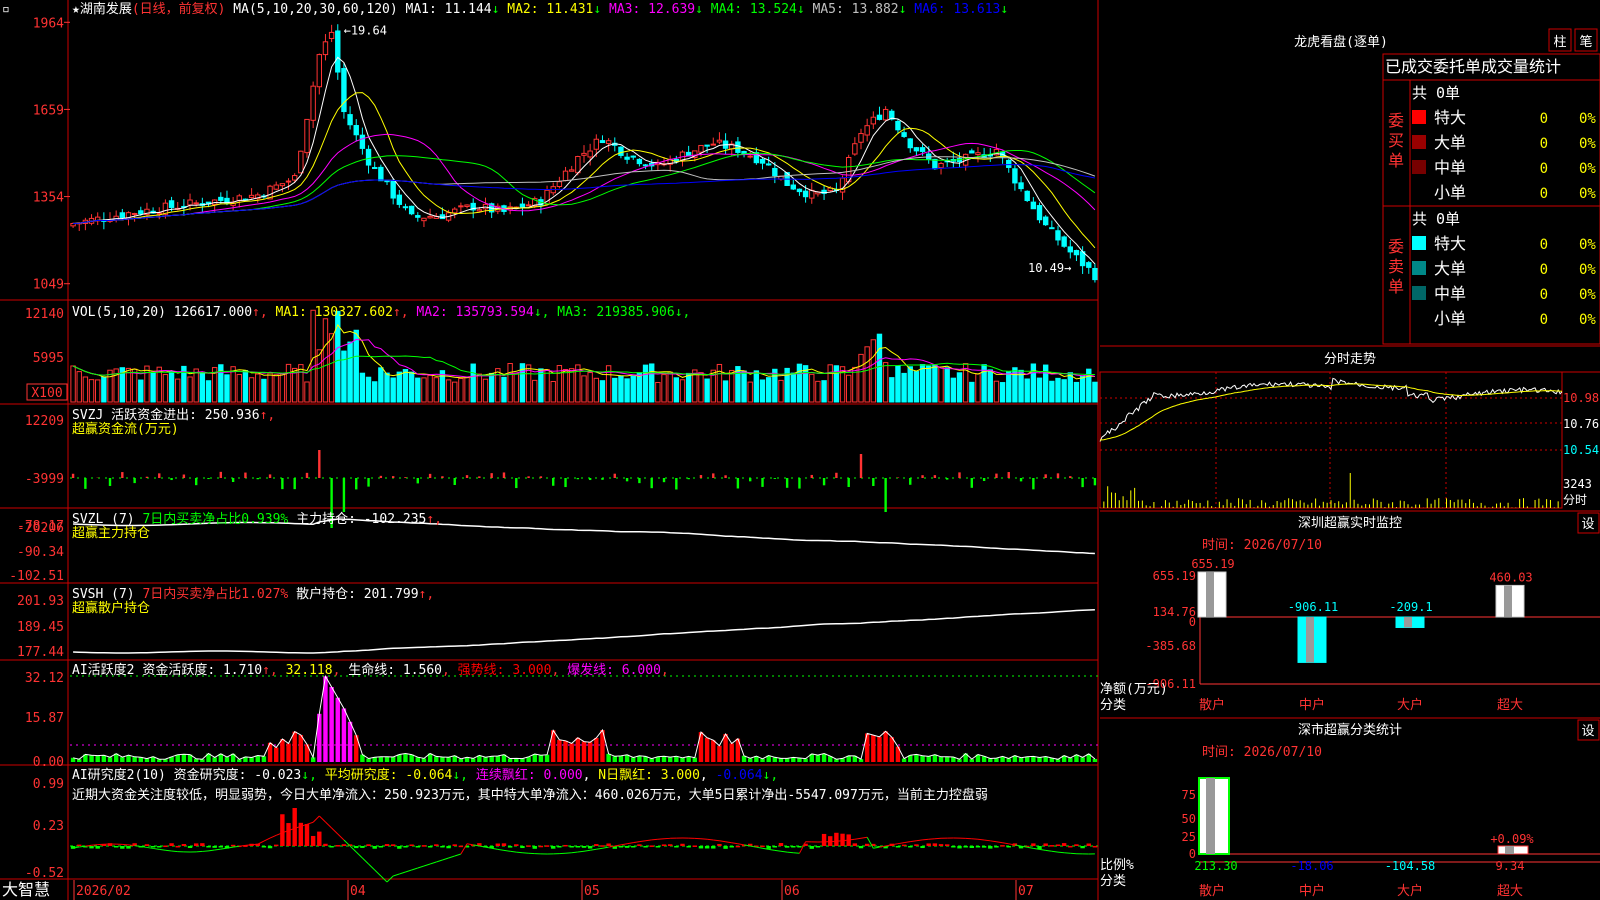 The image size is (1600, 900). What do you see at coordinates (1396, 160) in the screenshot?
I see `buy-side-label: 单` at bounding box center [1396, 160].